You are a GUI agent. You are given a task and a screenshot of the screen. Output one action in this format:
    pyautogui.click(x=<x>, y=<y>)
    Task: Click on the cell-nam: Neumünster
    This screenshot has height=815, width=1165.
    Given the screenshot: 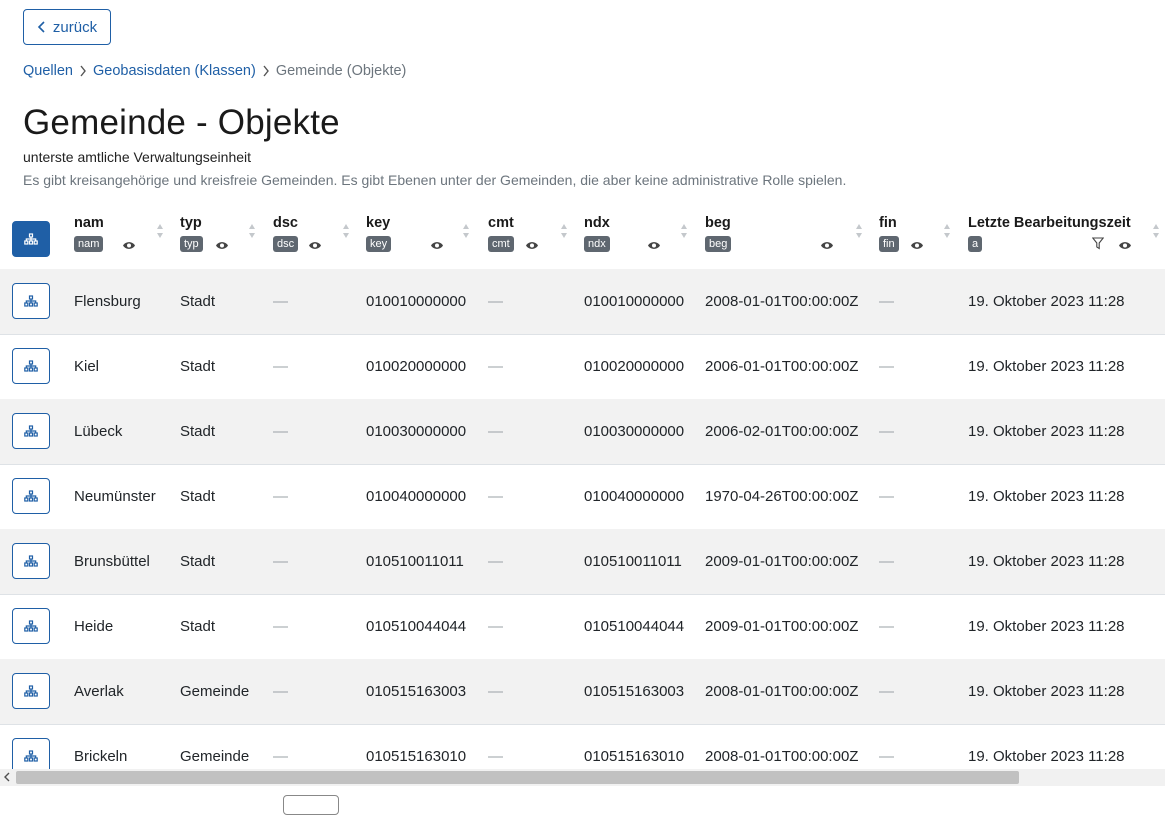 What is the action you would take?
    pyautogui.click(x=115, y=496)
    